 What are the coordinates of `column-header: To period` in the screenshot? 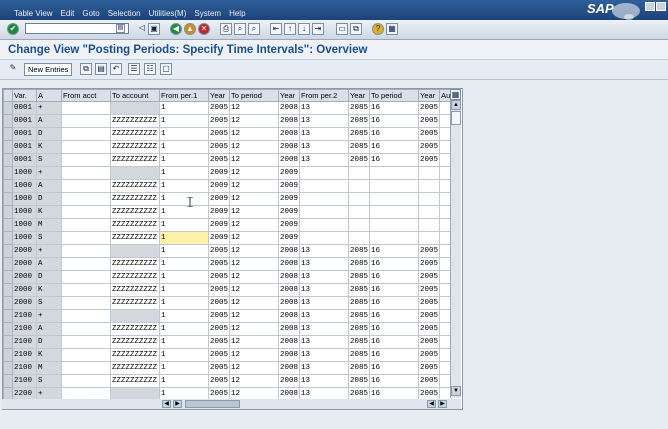 It's located at (394, 95).